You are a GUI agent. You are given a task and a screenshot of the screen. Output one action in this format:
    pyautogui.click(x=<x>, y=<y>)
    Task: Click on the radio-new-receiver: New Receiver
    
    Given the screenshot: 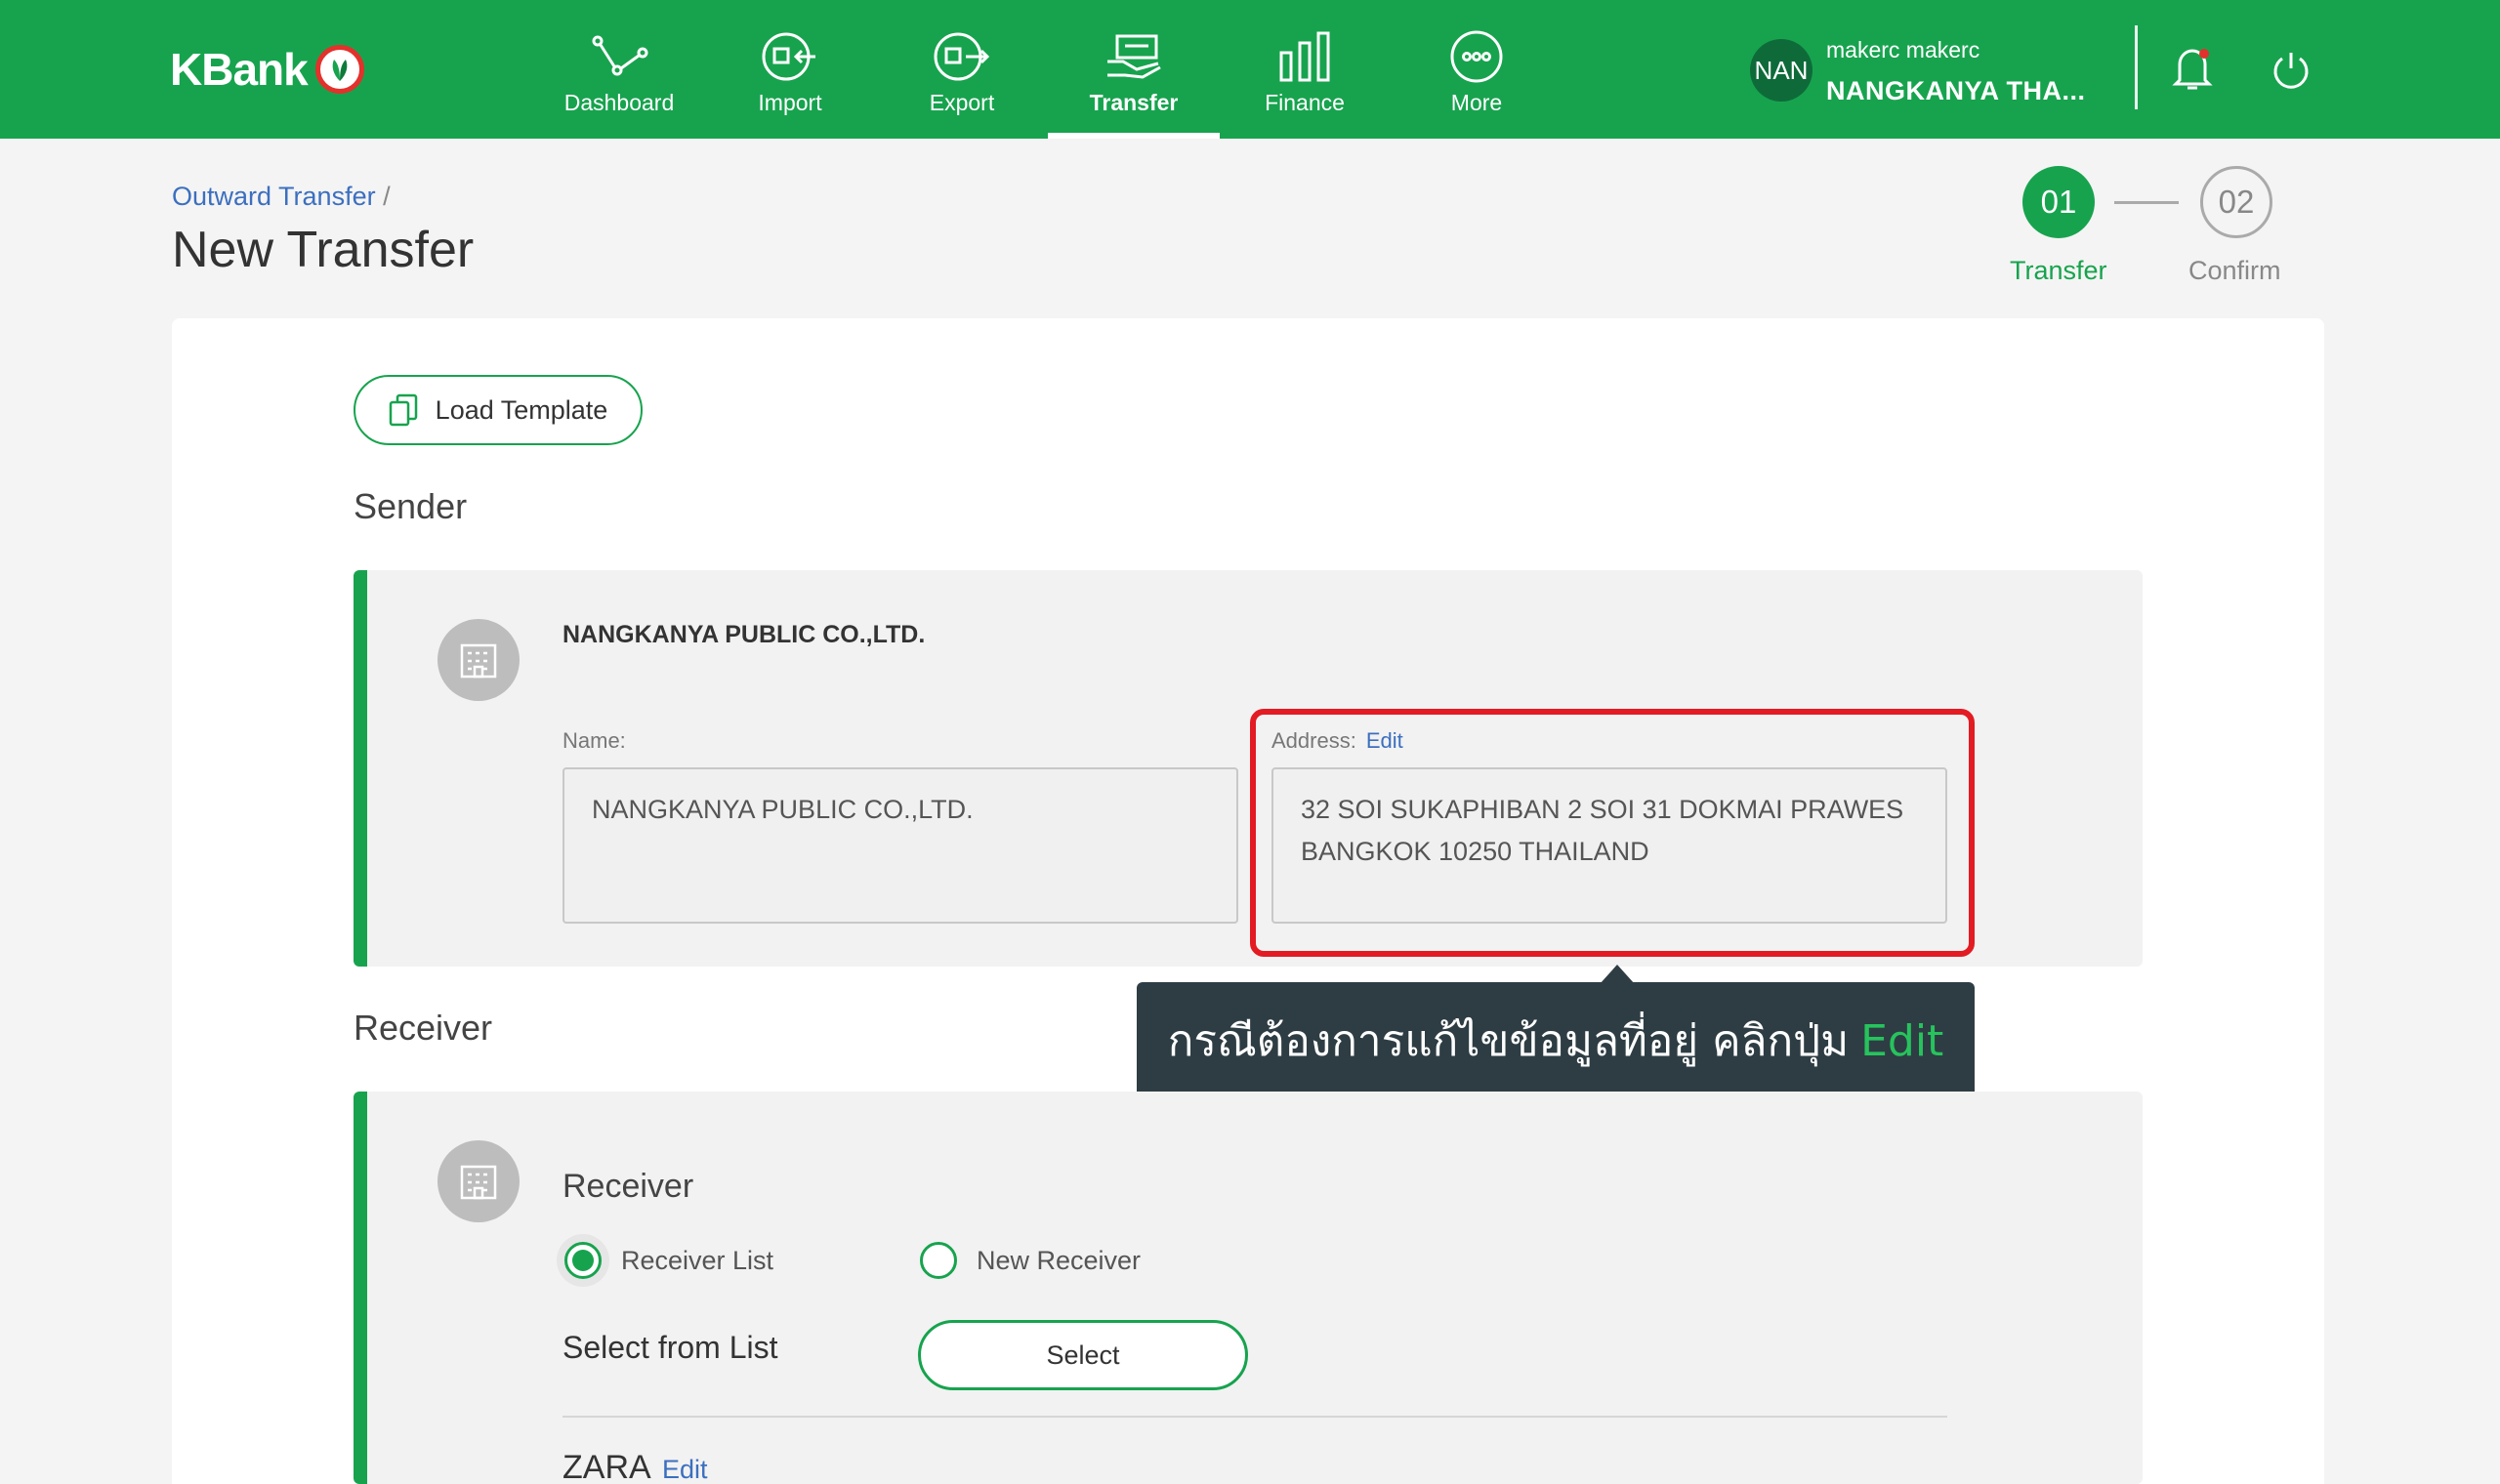 What is the action you would take?
    pyautogui.click(x=1030, y=1261)
    